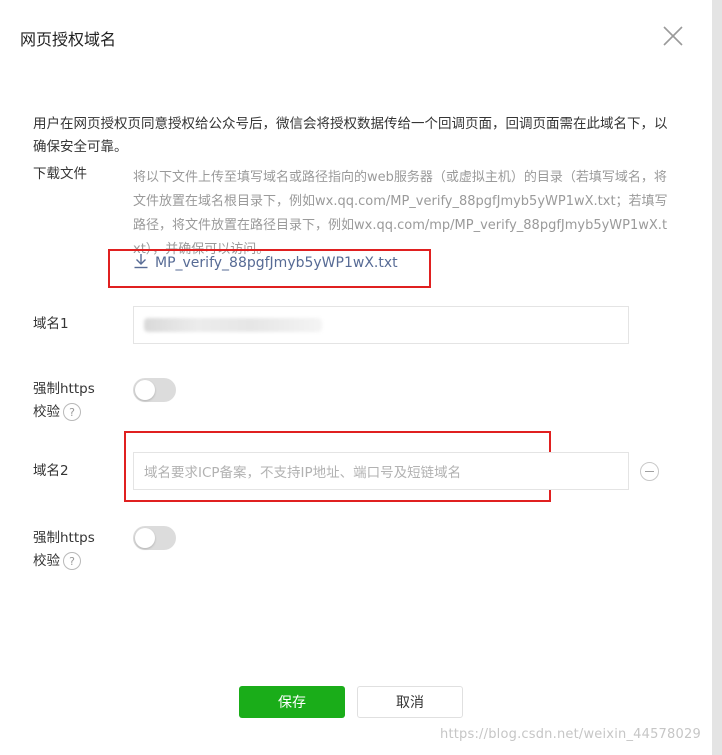 Image resolution: width=722 pixels, height=755 pixels. I want to click on minus-circle-icon, so click(649, 471).